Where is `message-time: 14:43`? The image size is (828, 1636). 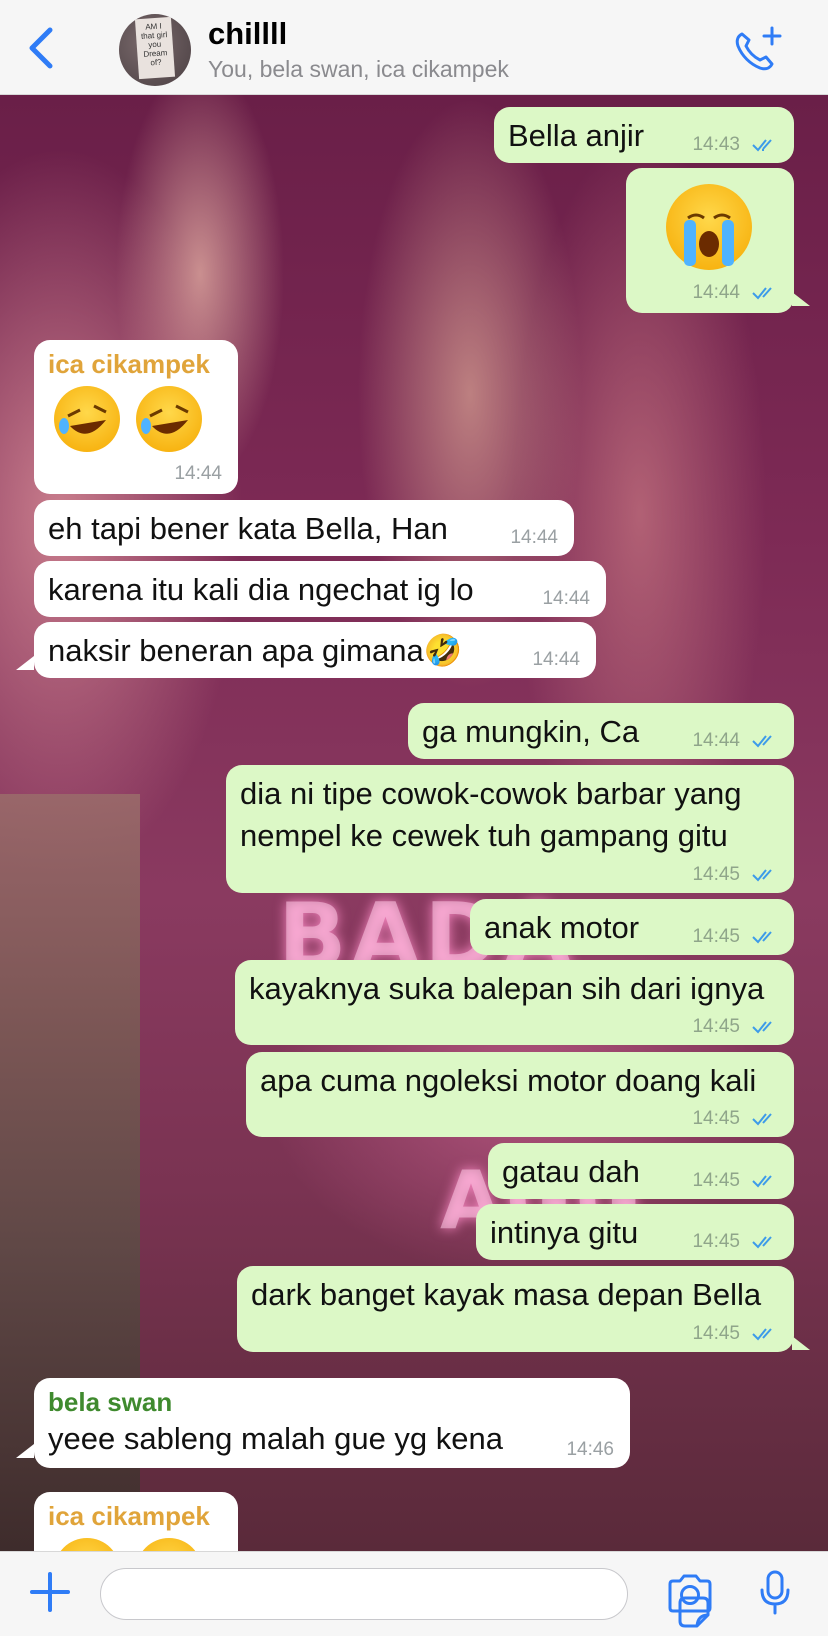 message-time: 14:43 is located at coordinates (716, 144).